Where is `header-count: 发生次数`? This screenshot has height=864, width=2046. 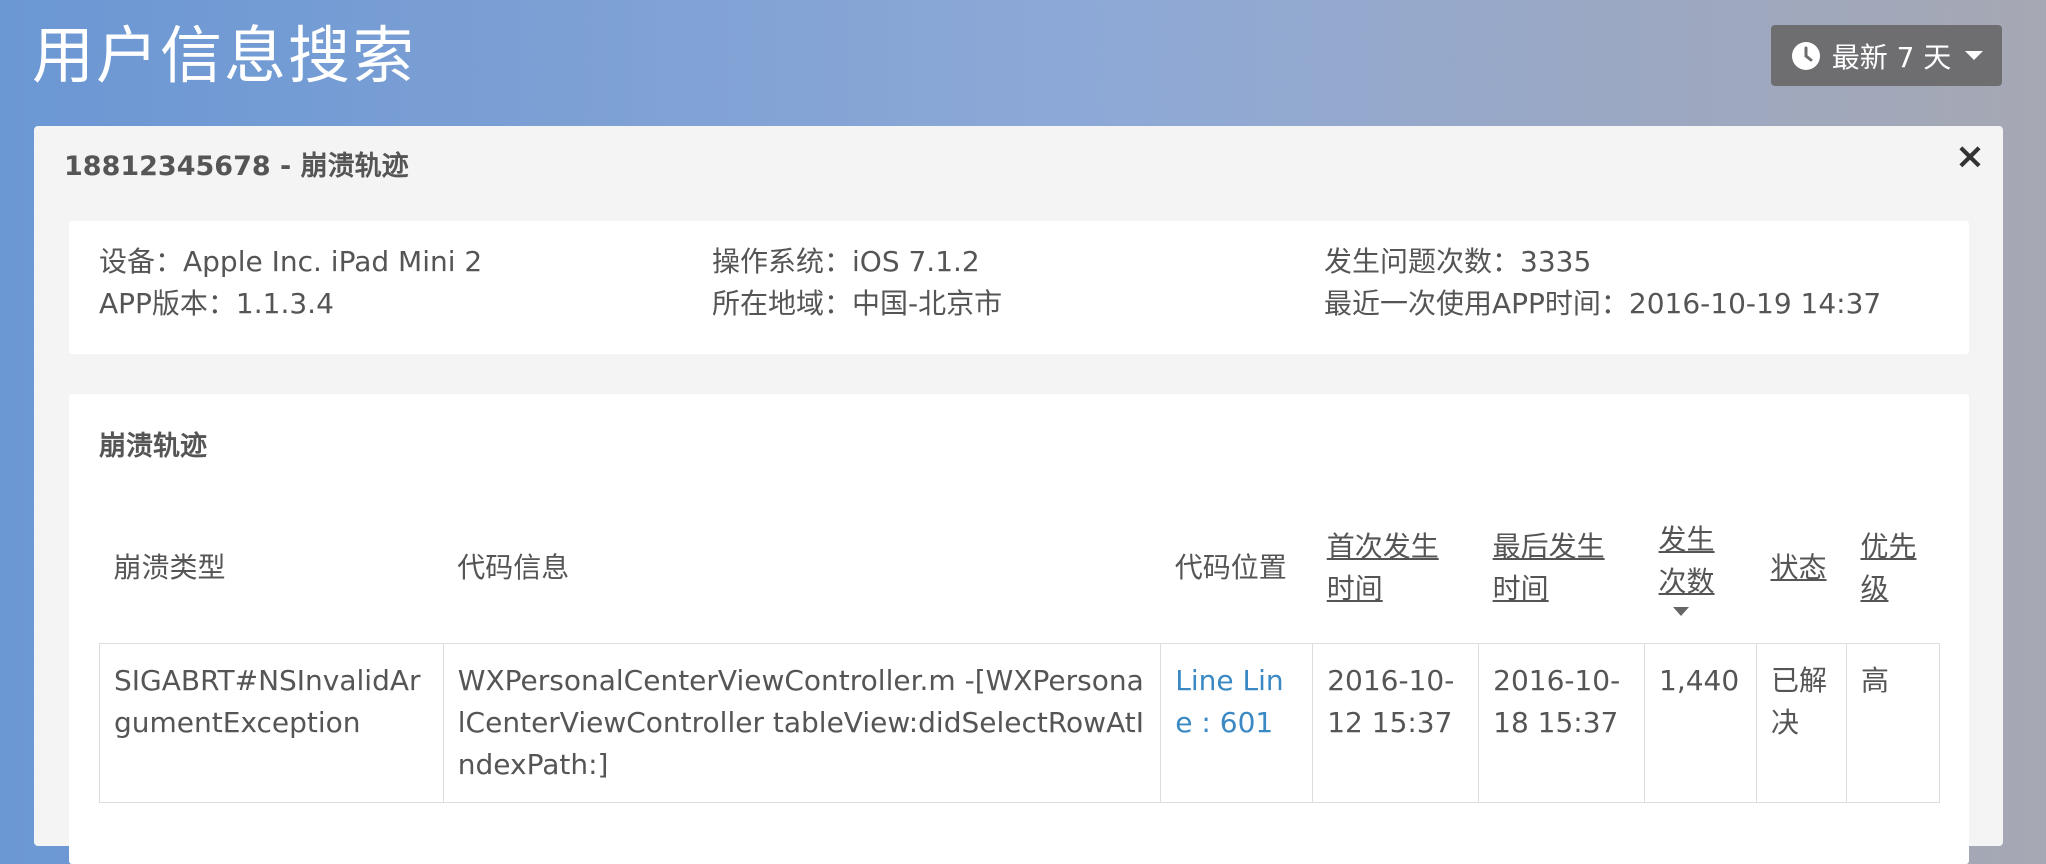
header-count: 发生次数 is located at coordinates (1701, 568).